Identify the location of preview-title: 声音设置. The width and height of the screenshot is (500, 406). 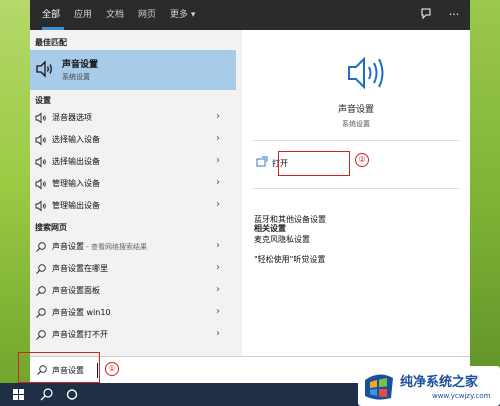
(355, 110).